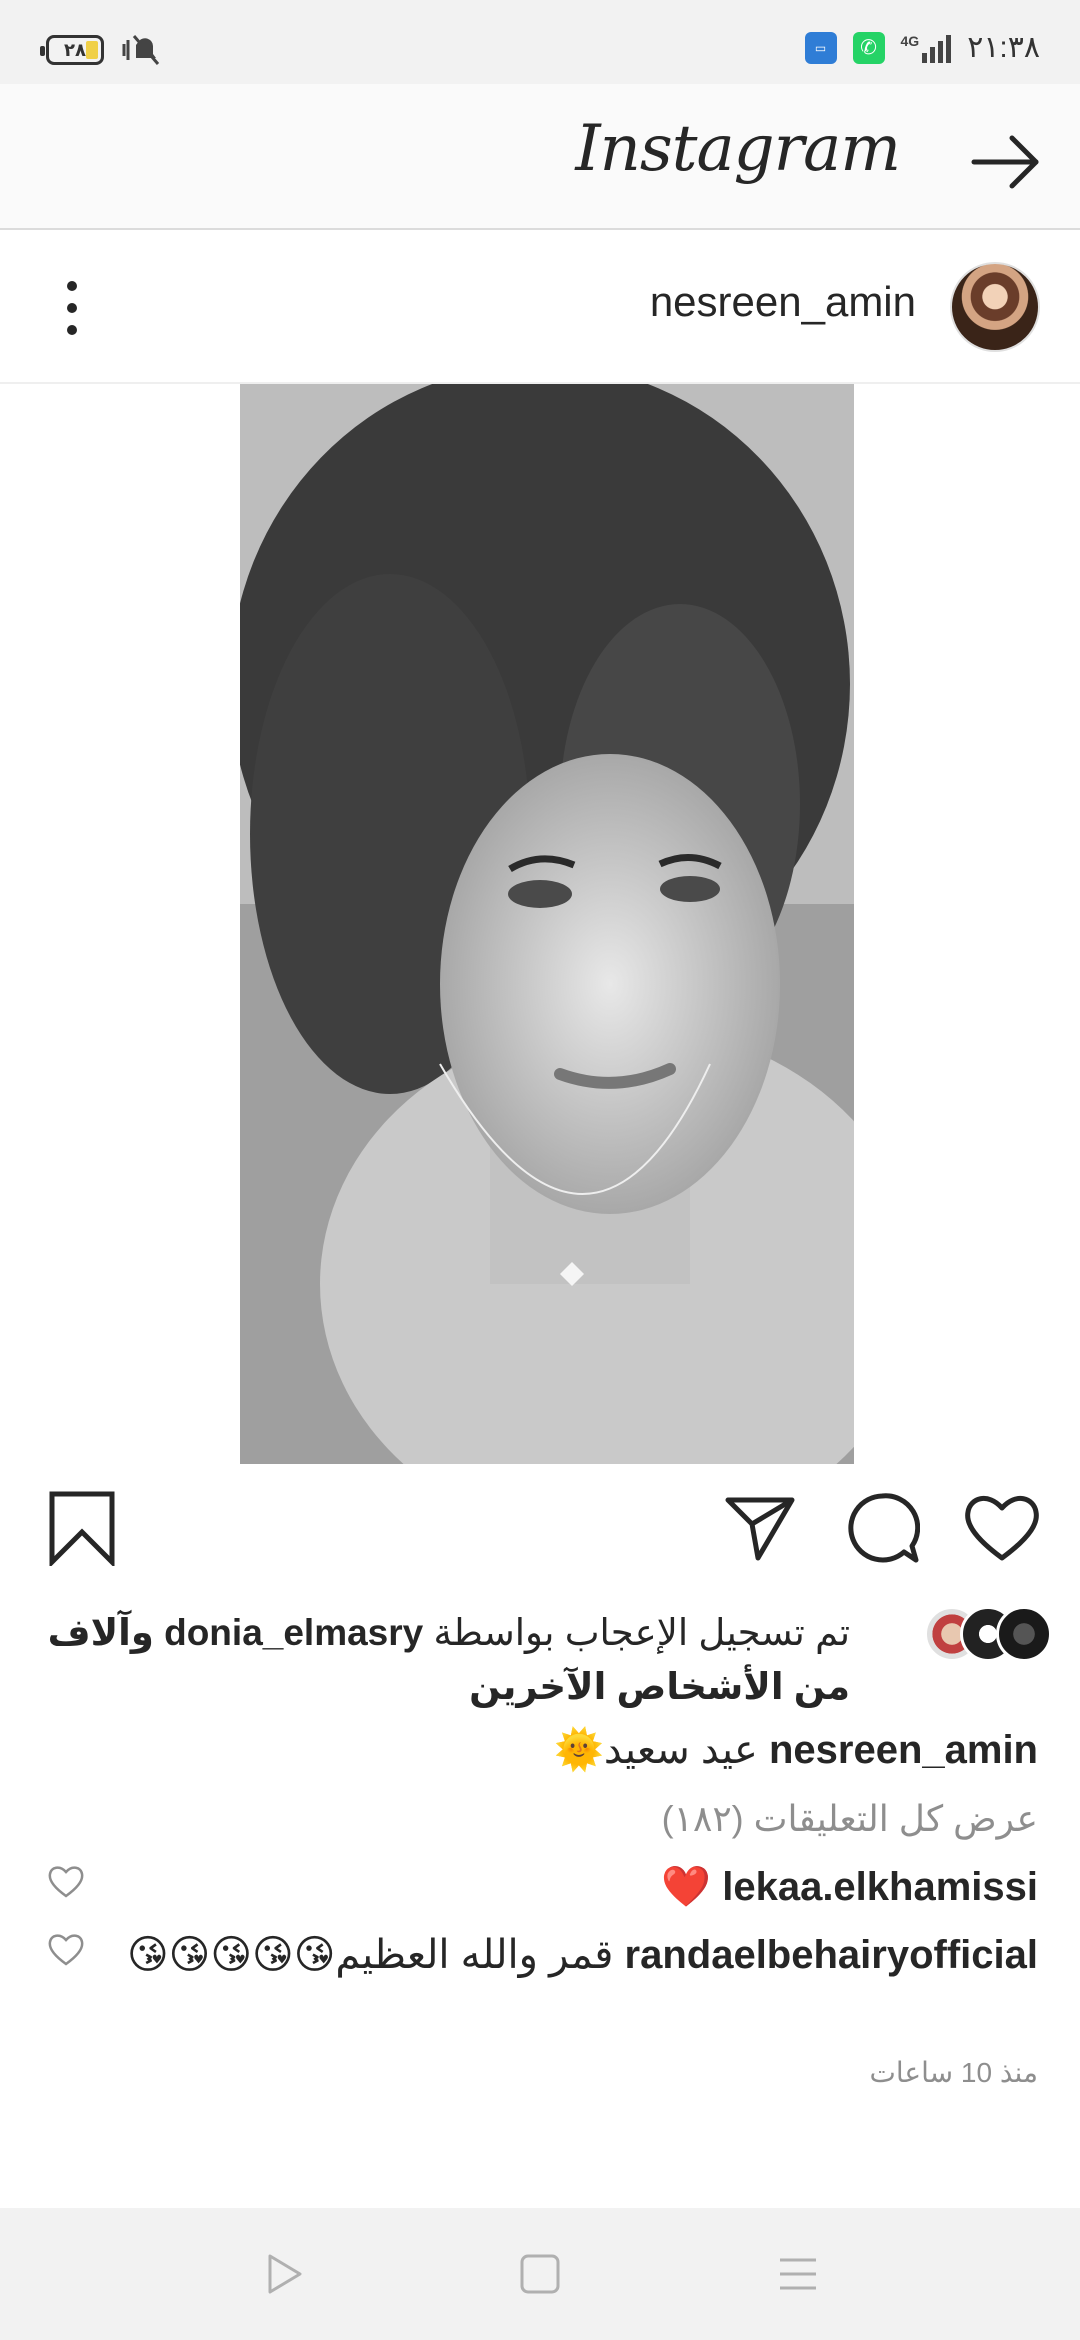 This screenshot has width=1080, height=2340. Describe the element at coordinates (1002, 1528) in the screenshot. I see `heart-icon` at that location.